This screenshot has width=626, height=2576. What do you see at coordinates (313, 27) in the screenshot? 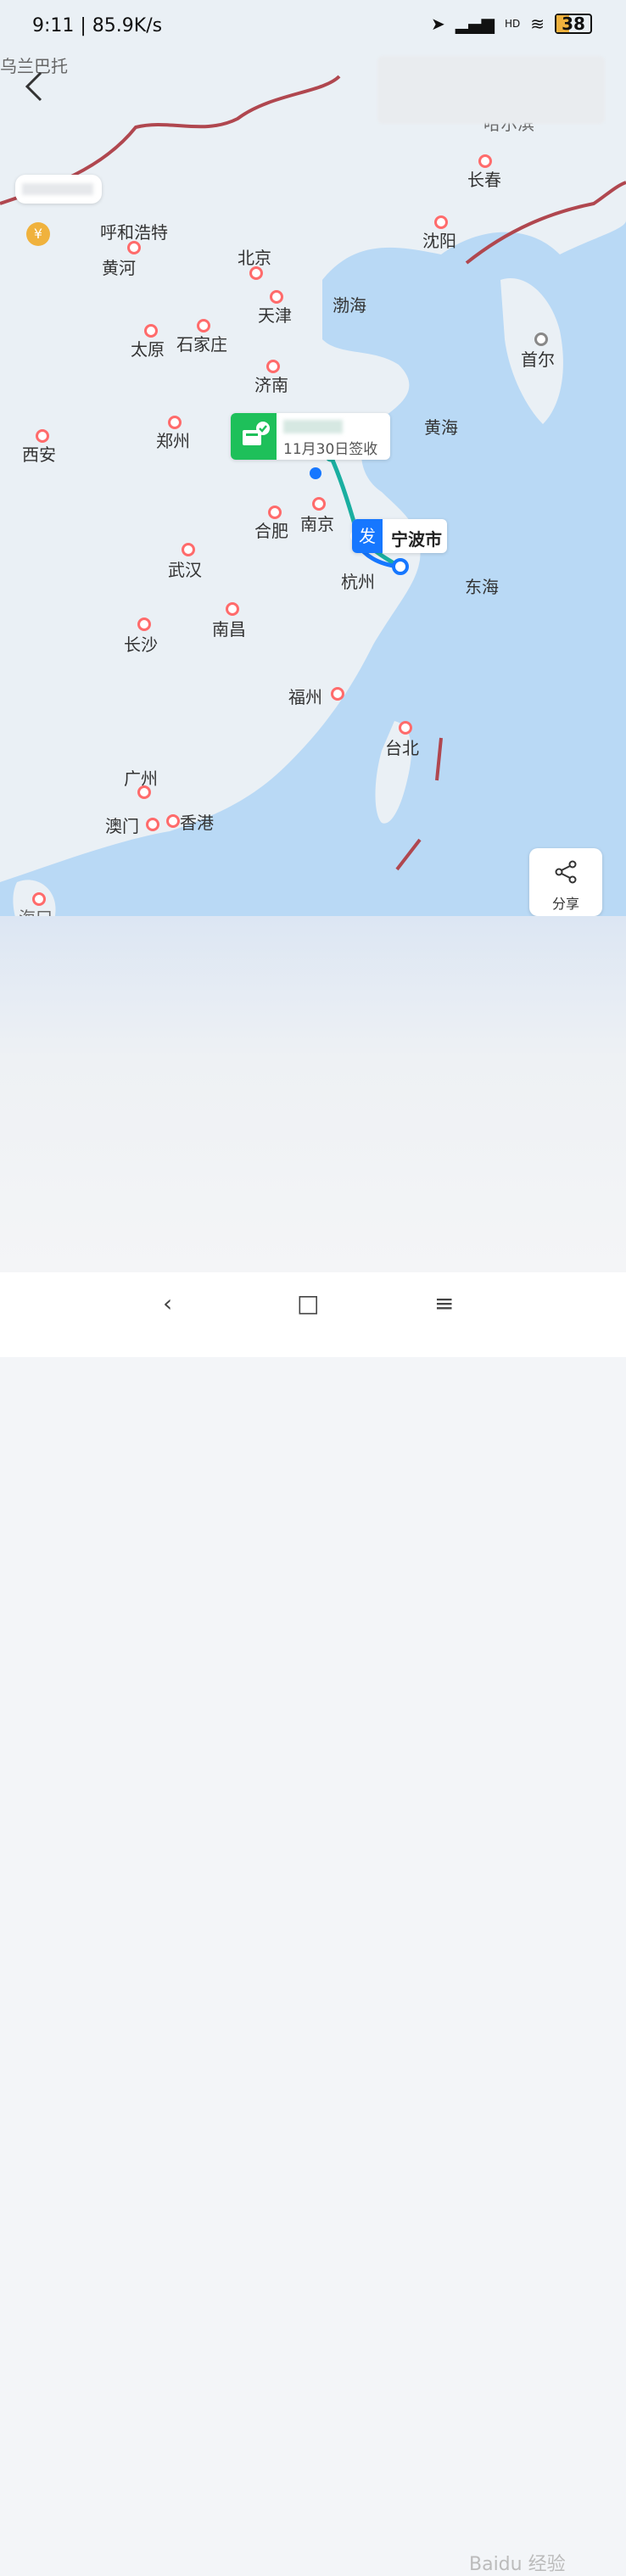
I see `status-bar: 9:11 | 85.9K/s ➤ ▂▄▆ HD ≋ 38` at bounding box center [313, 27].